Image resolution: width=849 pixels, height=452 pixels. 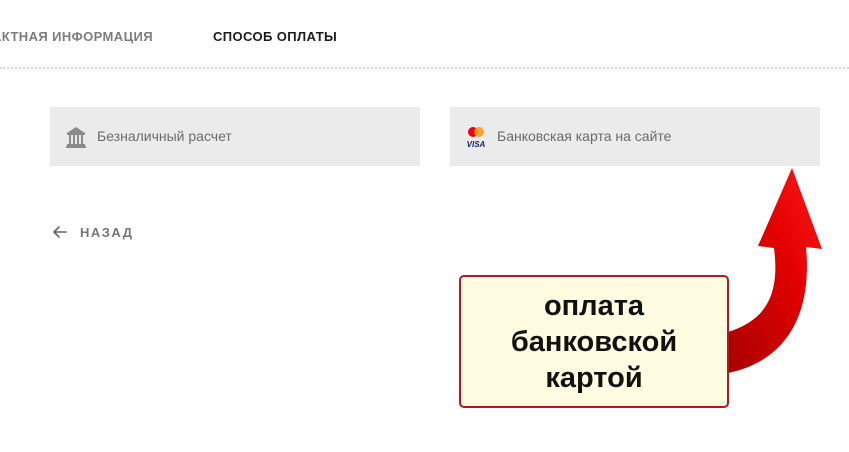 I want to click on arrow-left-icon, so click(x=60, y=232).